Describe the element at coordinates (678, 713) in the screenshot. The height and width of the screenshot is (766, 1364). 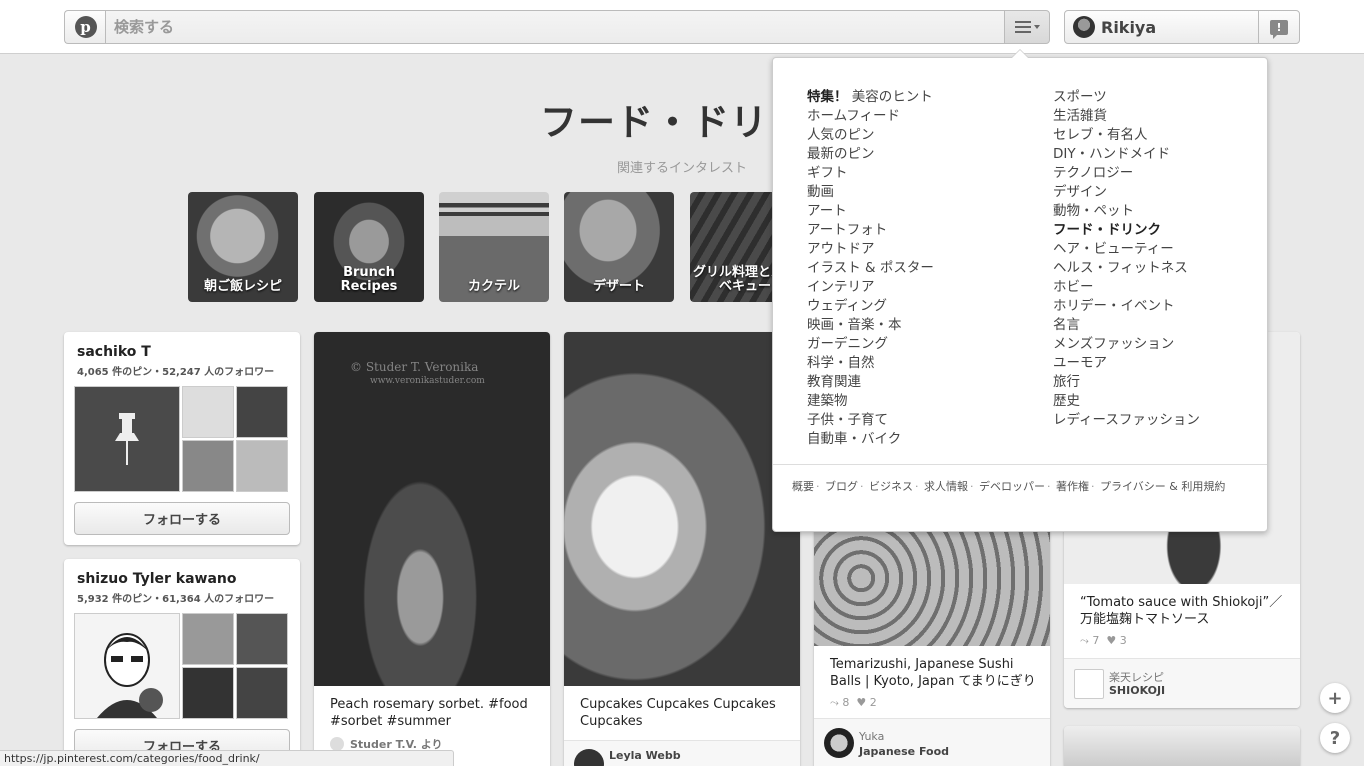
I see `pin-description: Cupcakes Cupcakes Cupcakes Cupcakes` at that location.